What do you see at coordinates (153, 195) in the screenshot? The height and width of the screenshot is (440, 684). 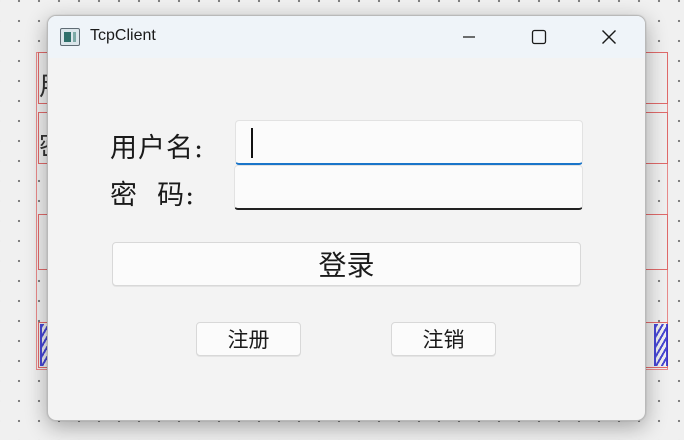 I see `password-label: 密 码:` at bounding box center [153, 195].